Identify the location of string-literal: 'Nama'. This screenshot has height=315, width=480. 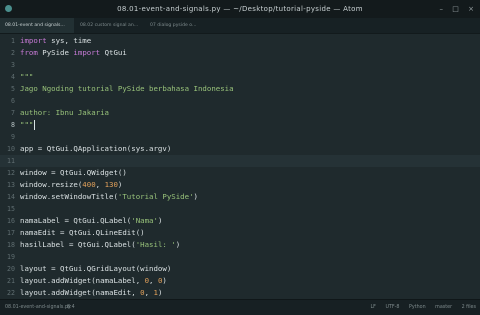
(144, 220).